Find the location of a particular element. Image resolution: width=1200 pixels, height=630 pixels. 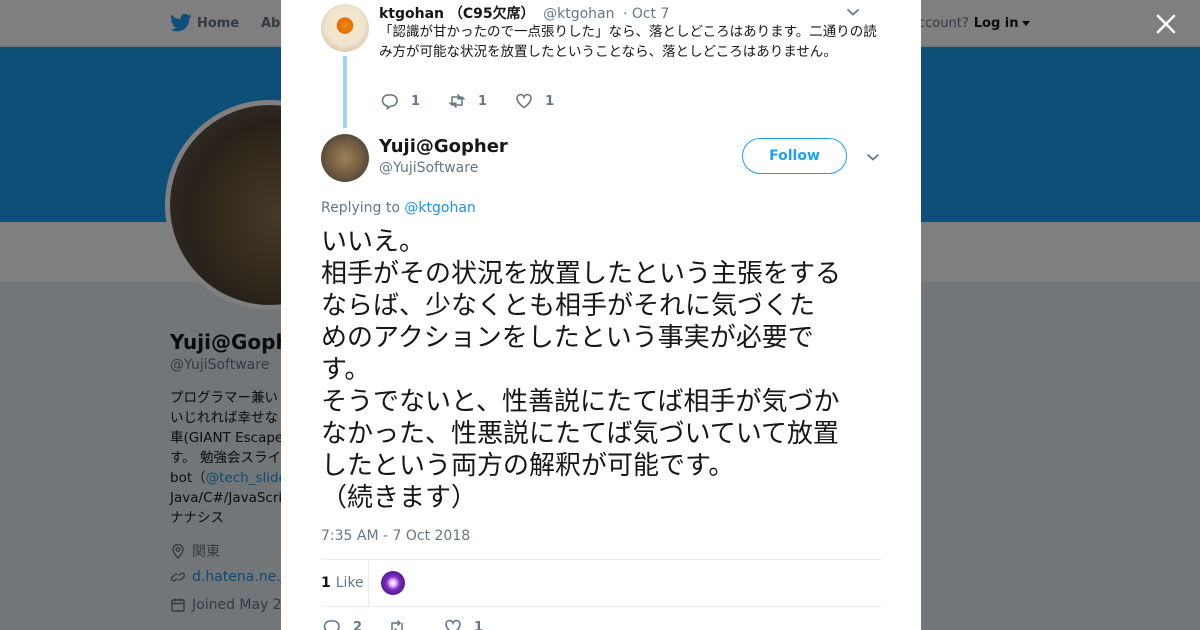

likes-stat: 1 Like is located at coordinates (342, 583).